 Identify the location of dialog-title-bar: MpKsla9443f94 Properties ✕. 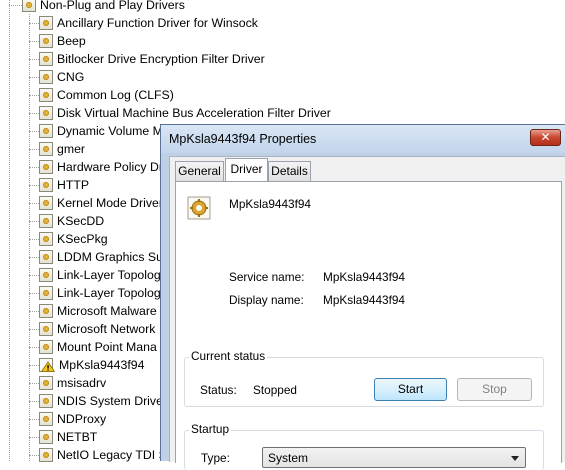
(363, 139).